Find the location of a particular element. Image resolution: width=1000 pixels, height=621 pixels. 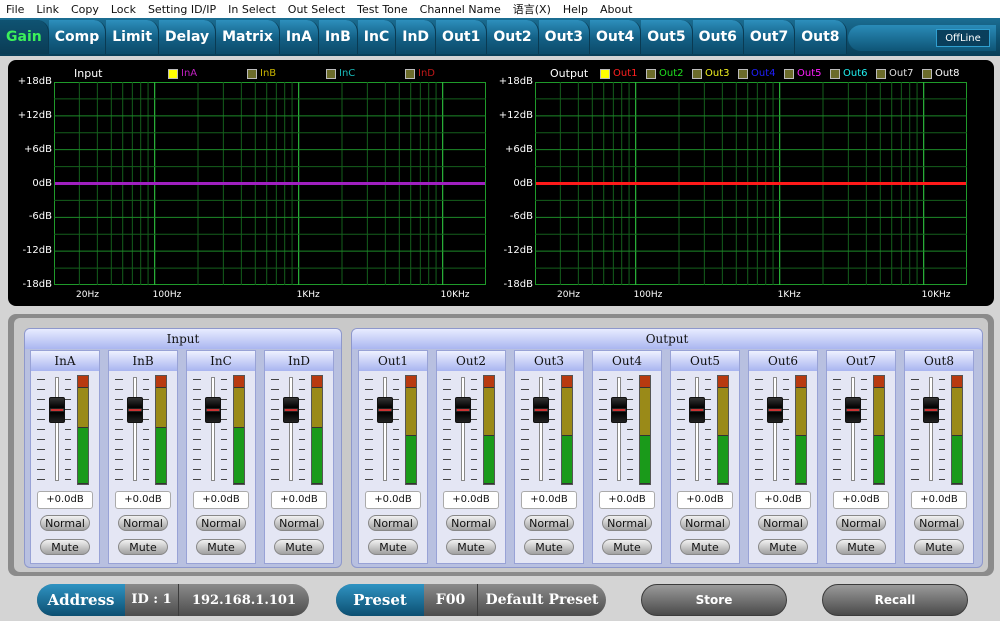

menu-item-channel-name: Channel Name is located at coordinates (460, 9).